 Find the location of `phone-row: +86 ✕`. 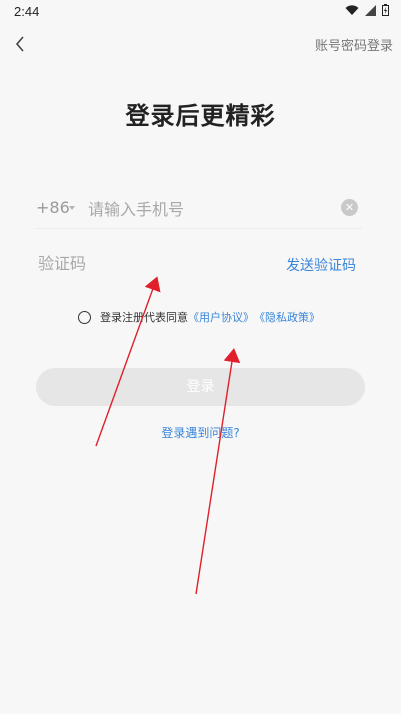

phone-row: +86 ✕ is located at coordinates (199, 208).